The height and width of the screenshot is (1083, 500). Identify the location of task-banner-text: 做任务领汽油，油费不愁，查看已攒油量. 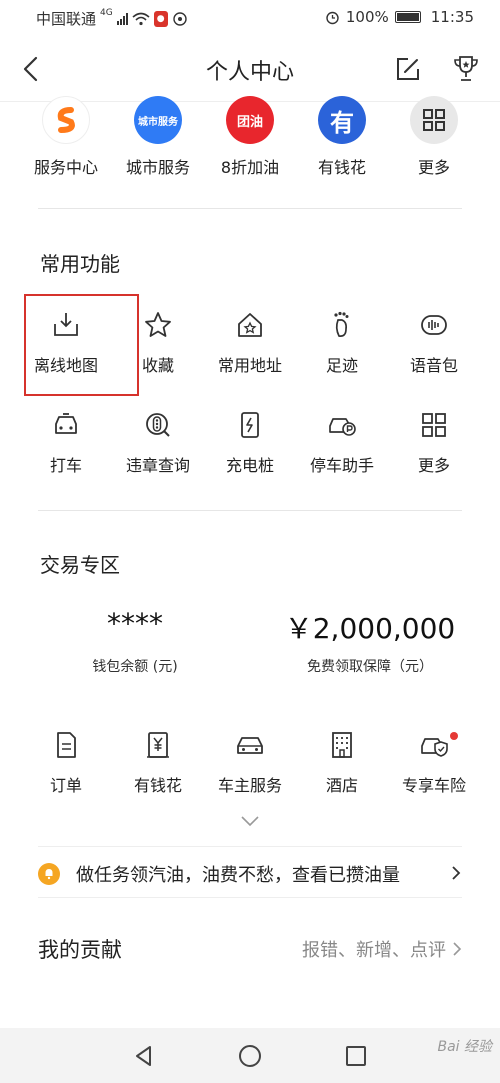
(238, 875).